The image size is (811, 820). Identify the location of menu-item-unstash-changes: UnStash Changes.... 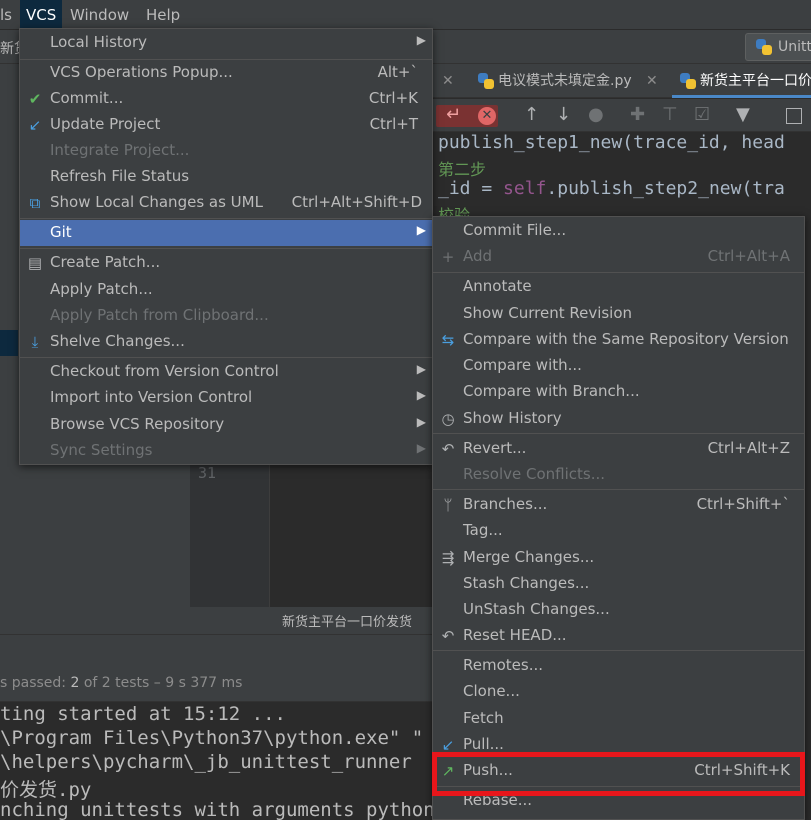
(618, 610).